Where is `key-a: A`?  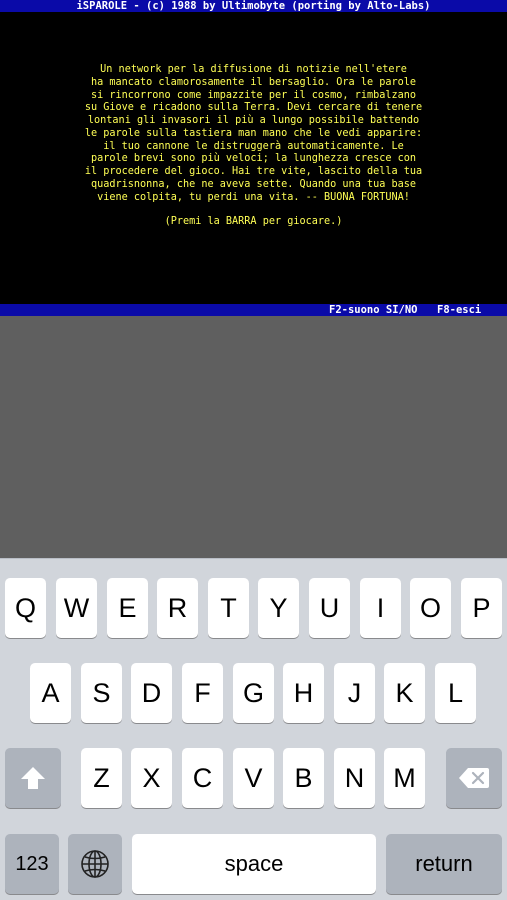 key-a: A is located at coordinates (50, 693).